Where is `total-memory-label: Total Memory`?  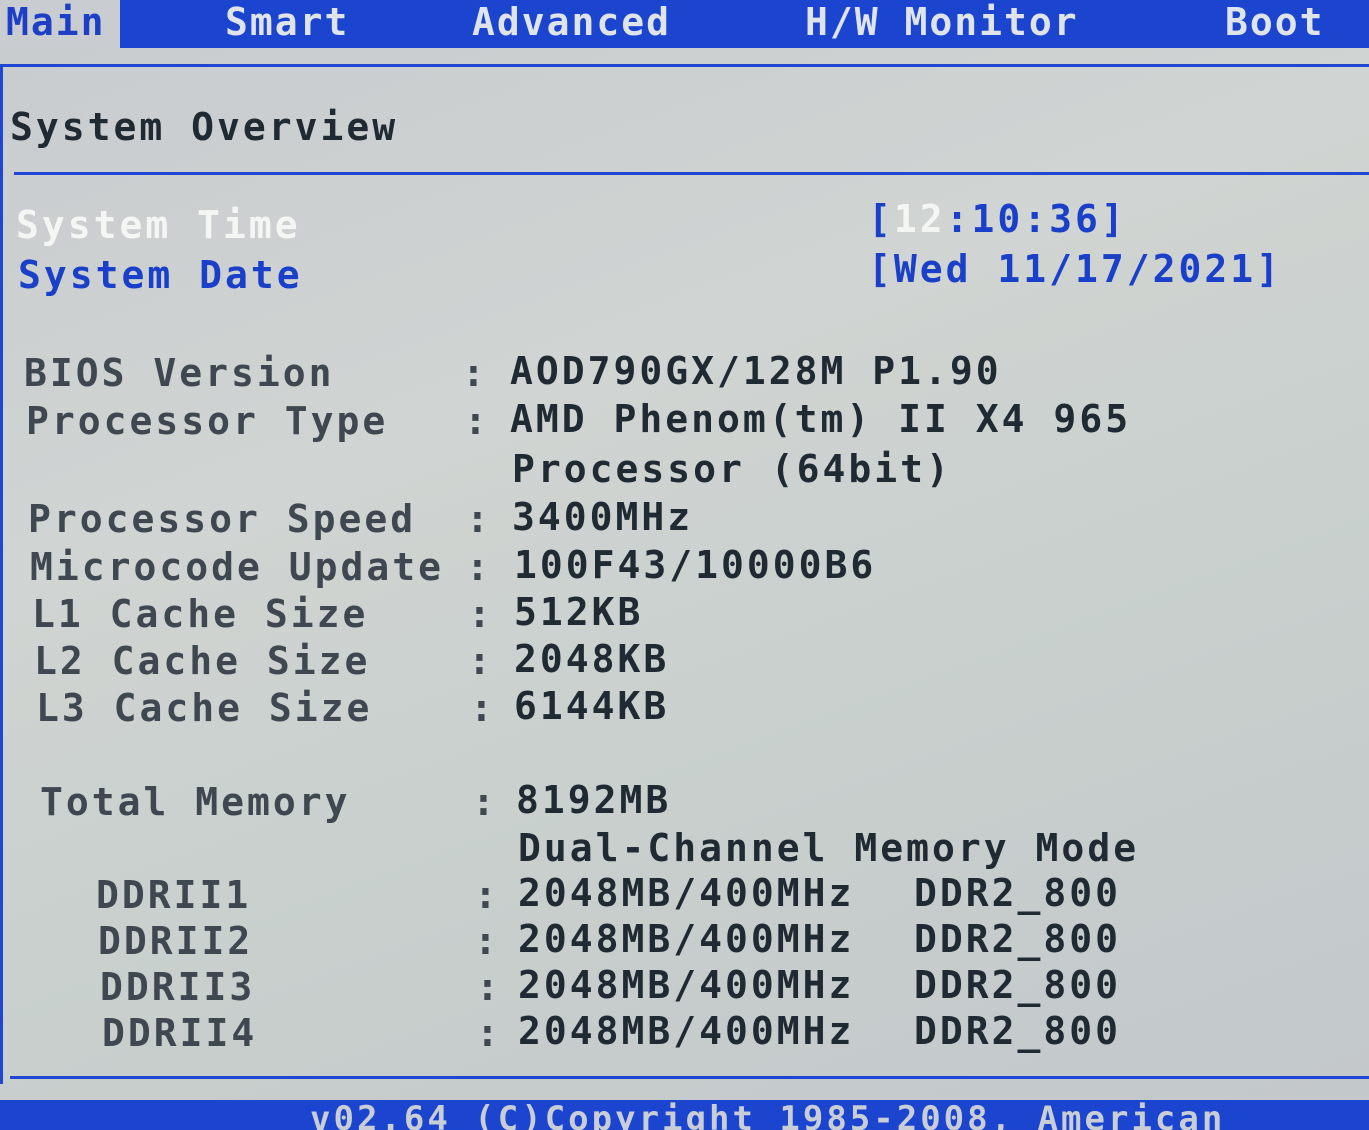 total-memory-label: Total Memory is located at coordinates (195, 802).